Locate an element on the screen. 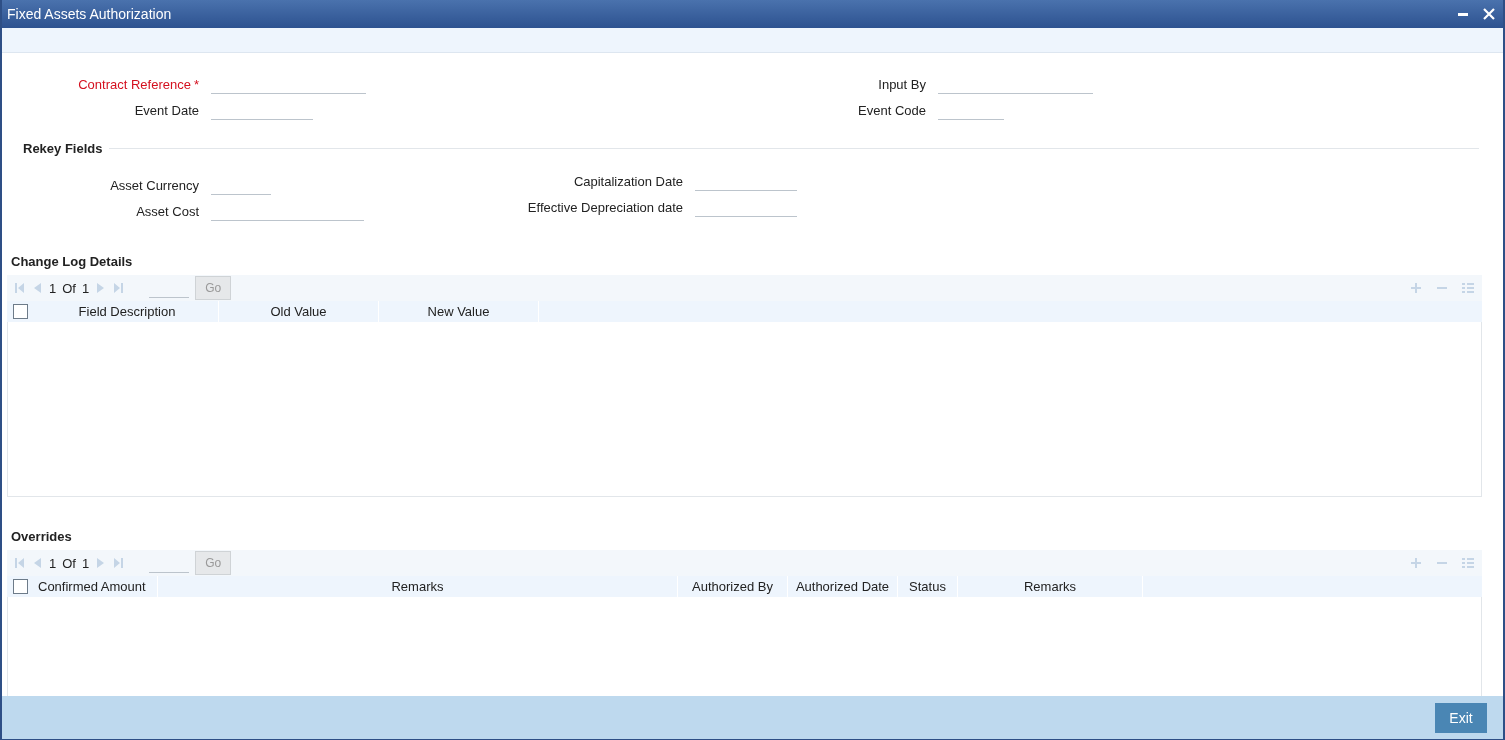 The image size is (1505, 740). field-label: Input By is located at coordinates (902, 84).